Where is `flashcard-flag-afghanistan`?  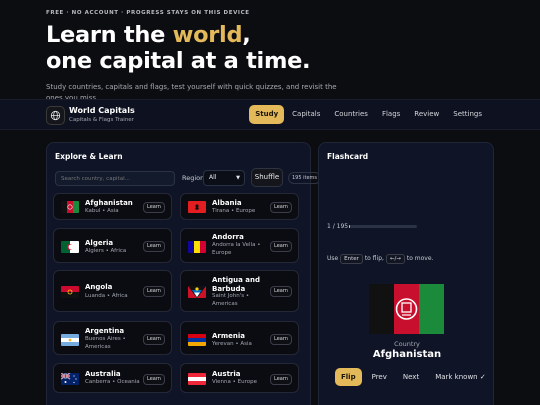 flashcard-flag-afghanistan is located at coordinates (406, 309).